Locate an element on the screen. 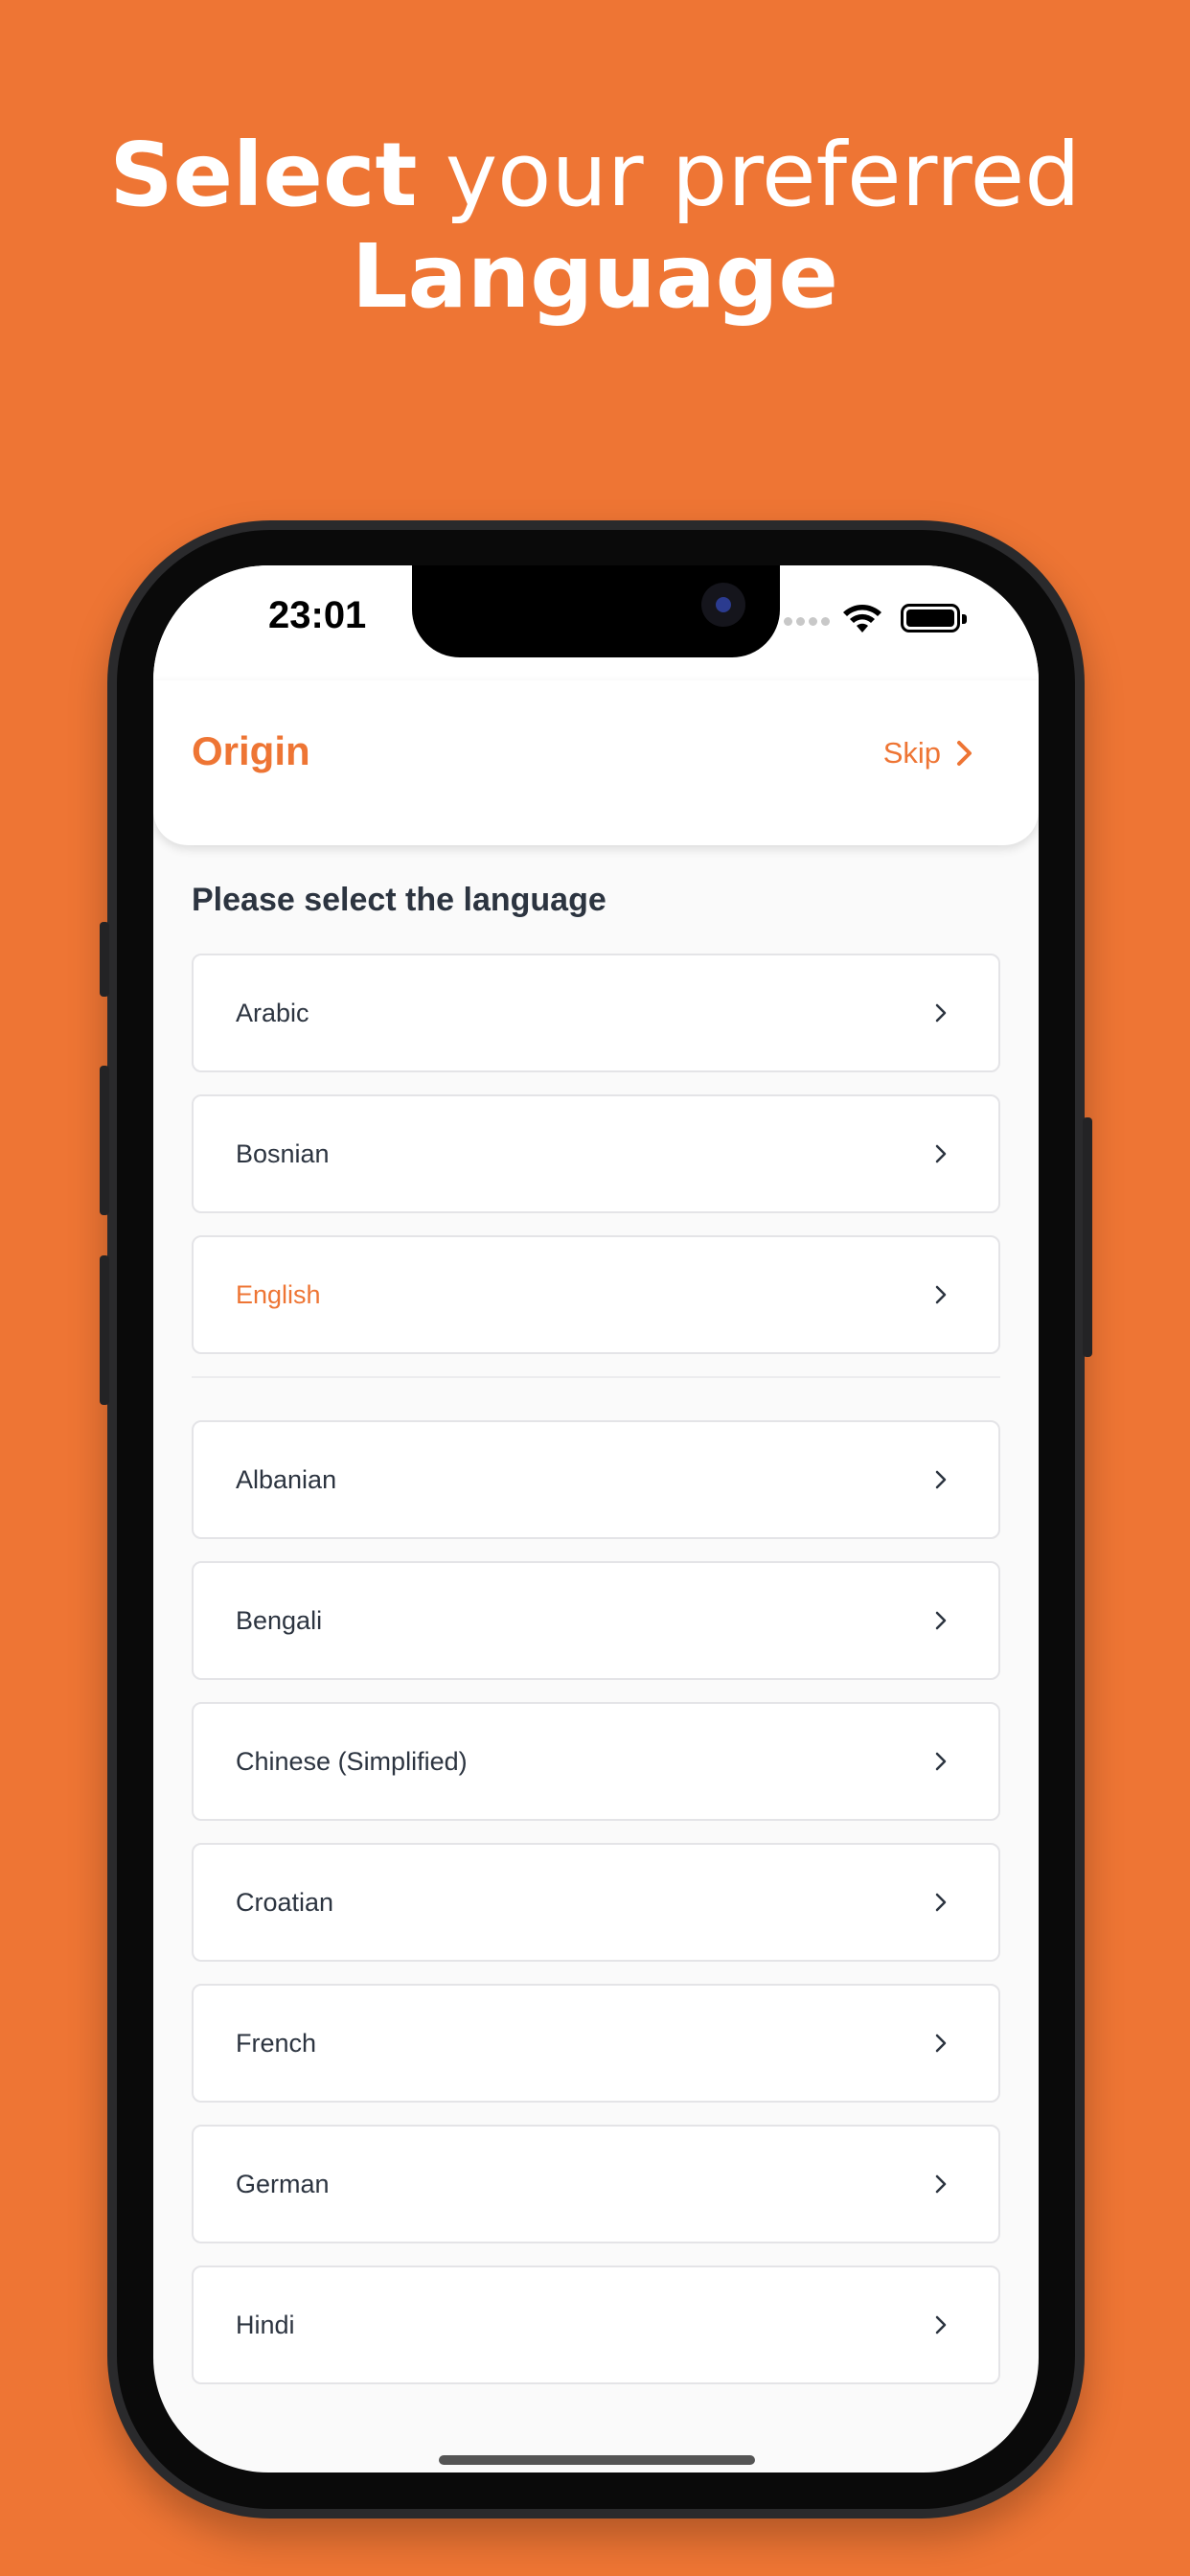 The image size is (1190, 2576). headline-strong-word: Select is located at coordinates (264, 175).